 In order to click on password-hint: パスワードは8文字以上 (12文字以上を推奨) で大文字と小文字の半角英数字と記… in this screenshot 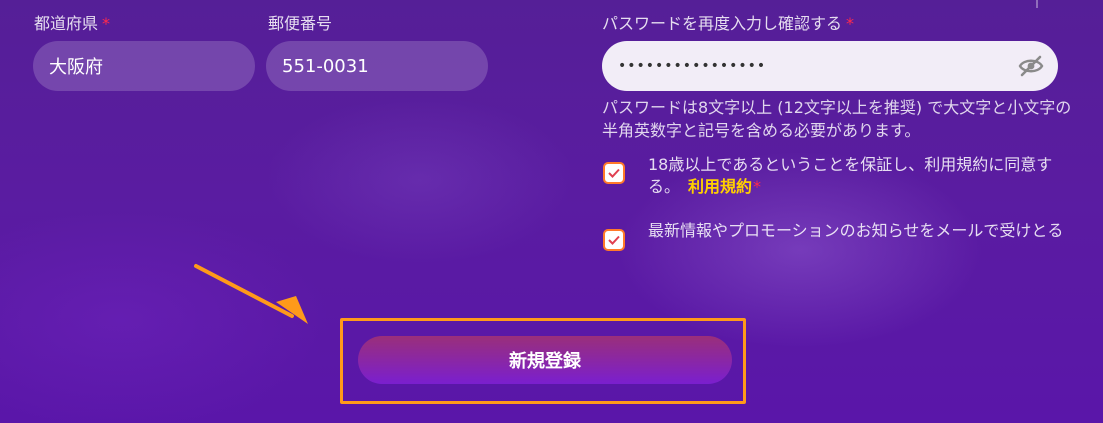, I will do `click(837, 119)`.